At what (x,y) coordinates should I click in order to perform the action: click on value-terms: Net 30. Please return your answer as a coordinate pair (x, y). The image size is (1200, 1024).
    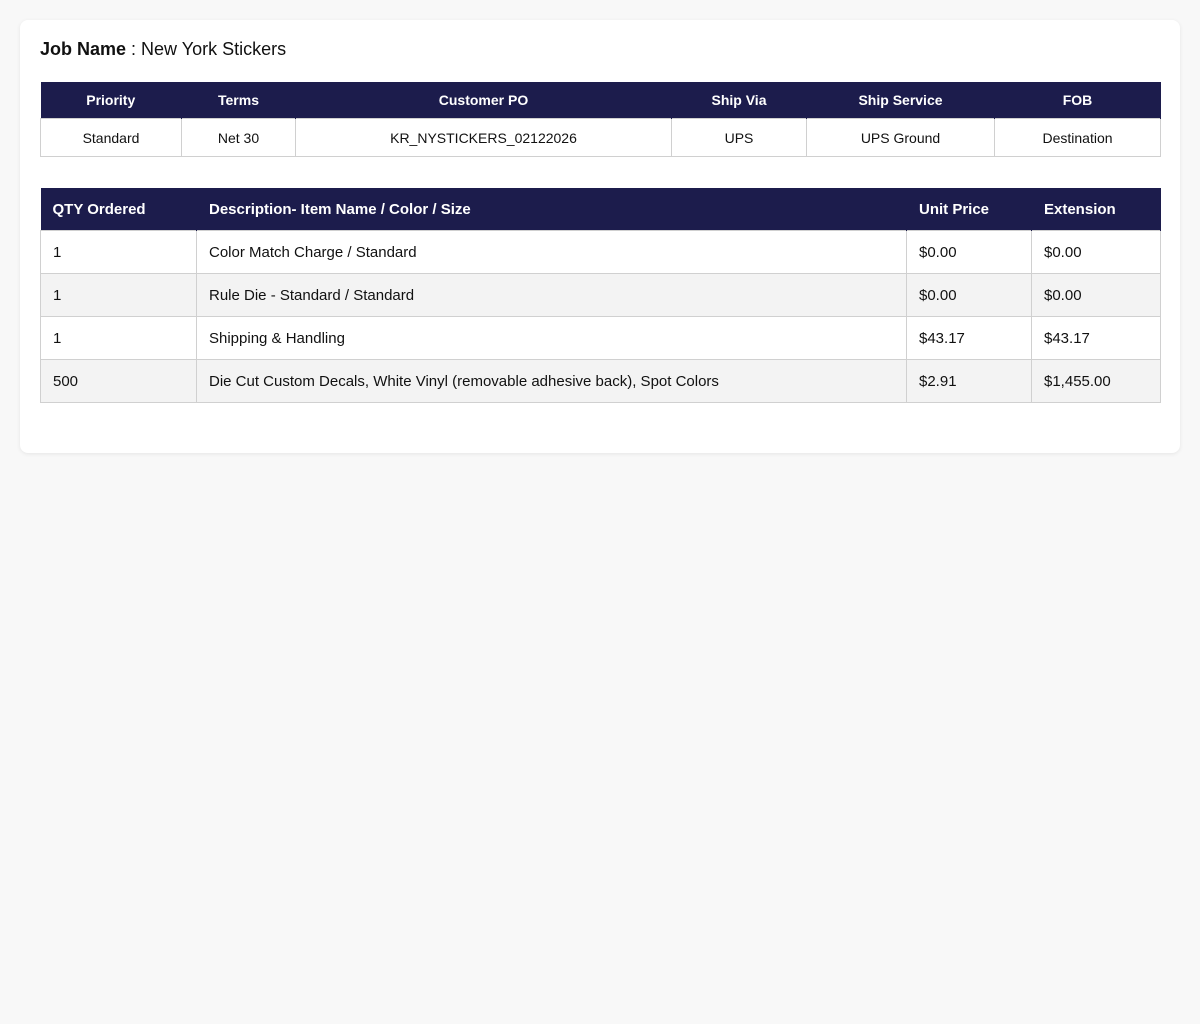
    Looking at the image, I should click on (238, 137).